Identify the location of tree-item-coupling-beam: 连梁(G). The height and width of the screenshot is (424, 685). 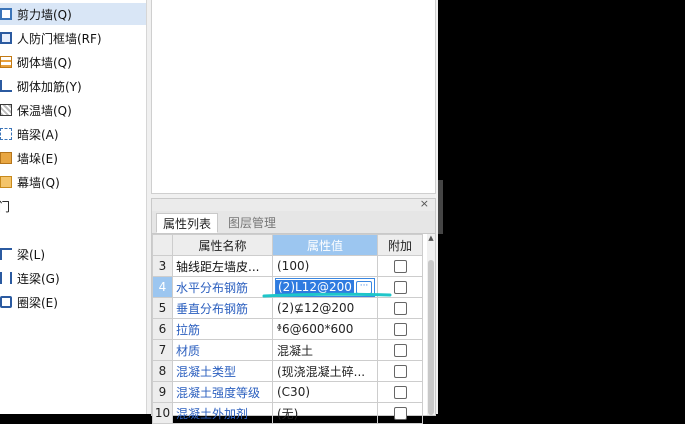
(73, 278).